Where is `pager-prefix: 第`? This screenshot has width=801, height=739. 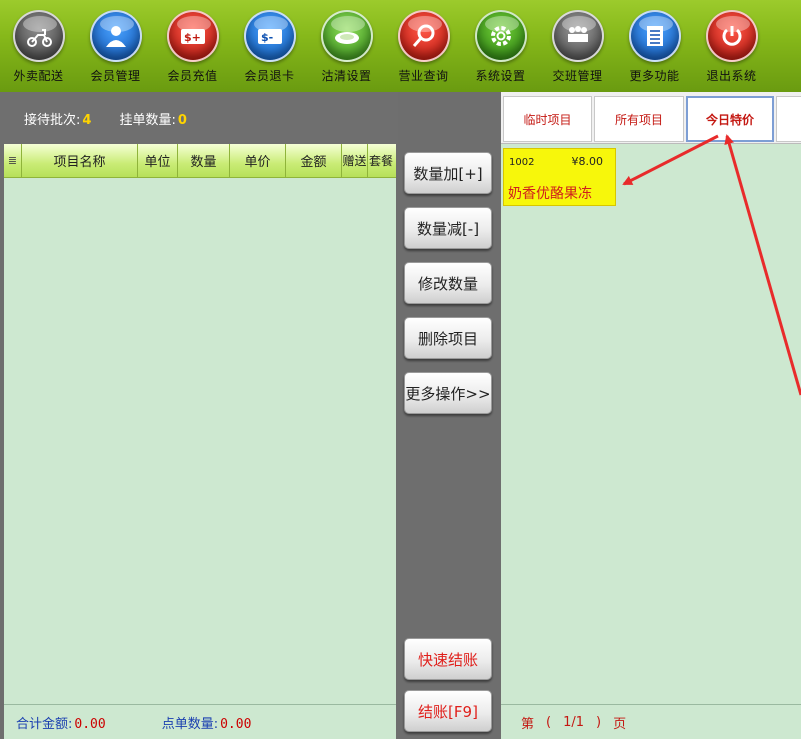
pager-prefix: 第 is located at coordinates (528, 724).